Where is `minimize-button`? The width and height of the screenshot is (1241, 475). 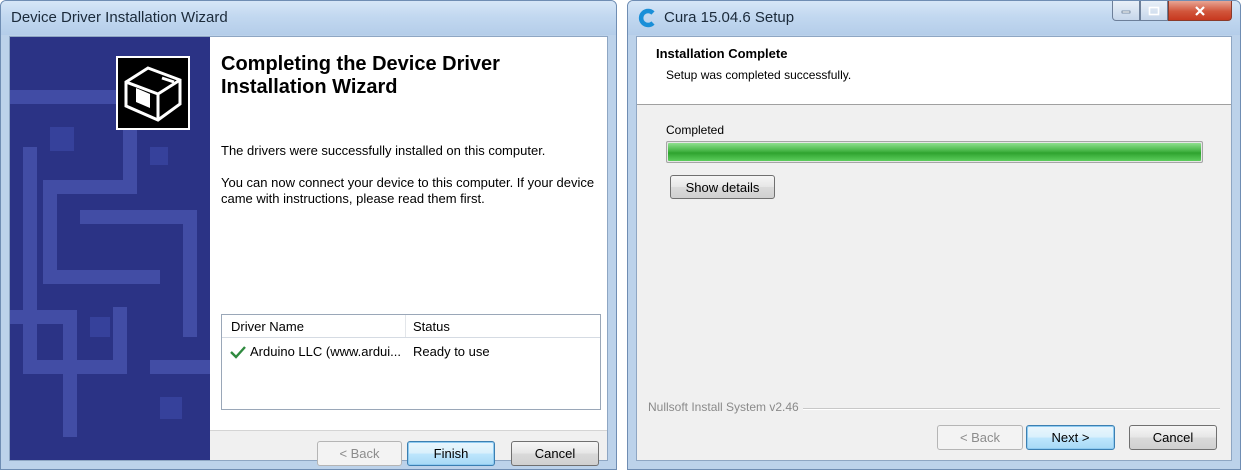 minimize-button is located at coordinates (1126, 11).